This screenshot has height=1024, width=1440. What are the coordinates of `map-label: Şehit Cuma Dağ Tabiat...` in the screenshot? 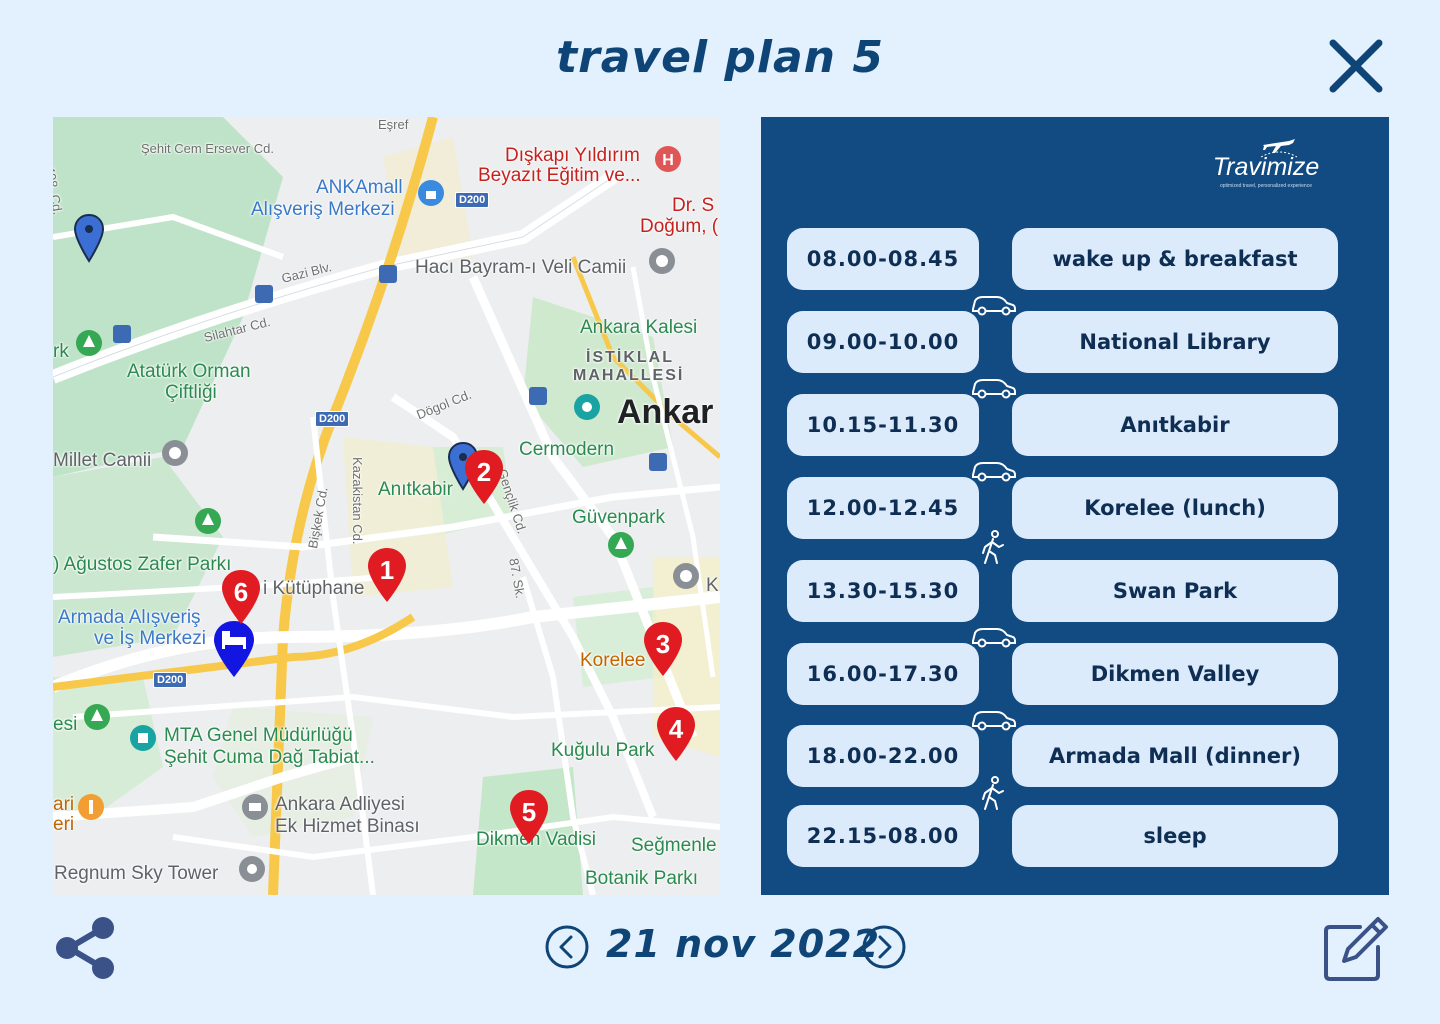 It's located at (269, 757).